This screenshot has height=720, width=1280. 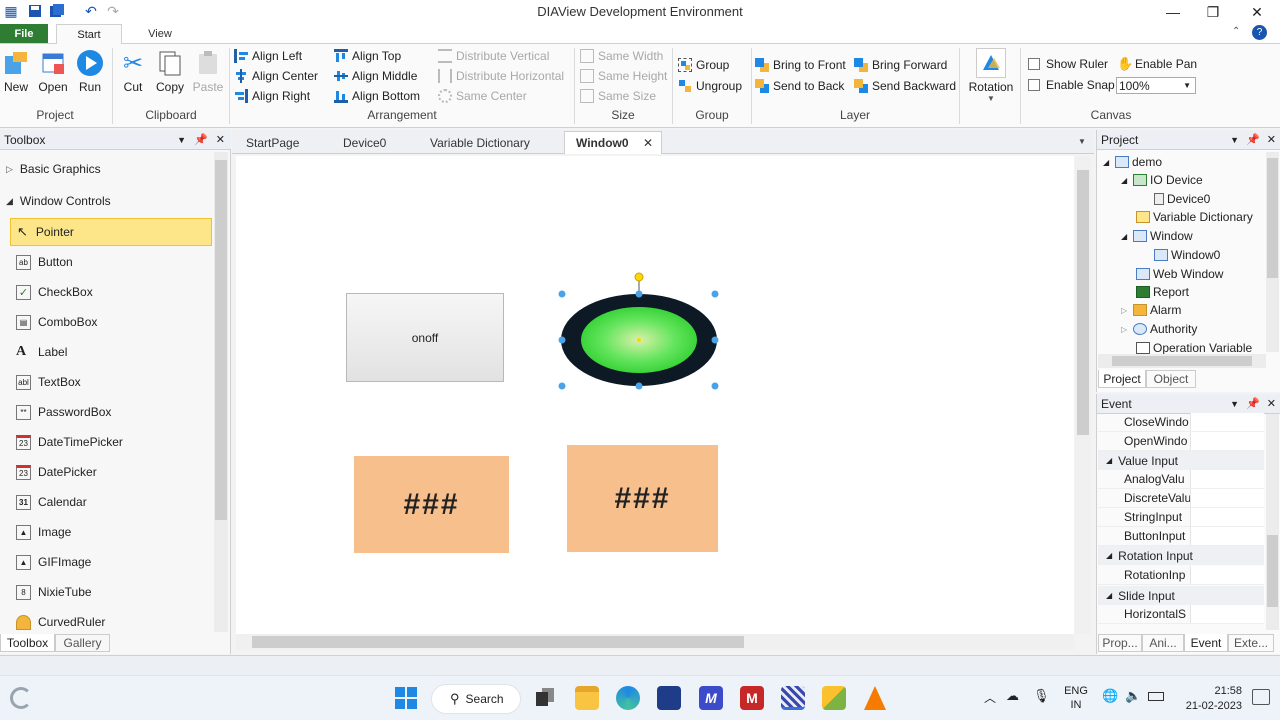 What do you see at coordinates (905, 86) in the screenshot?
I see `send-backward-button: Send Backward` at bounding box center [905, 86].